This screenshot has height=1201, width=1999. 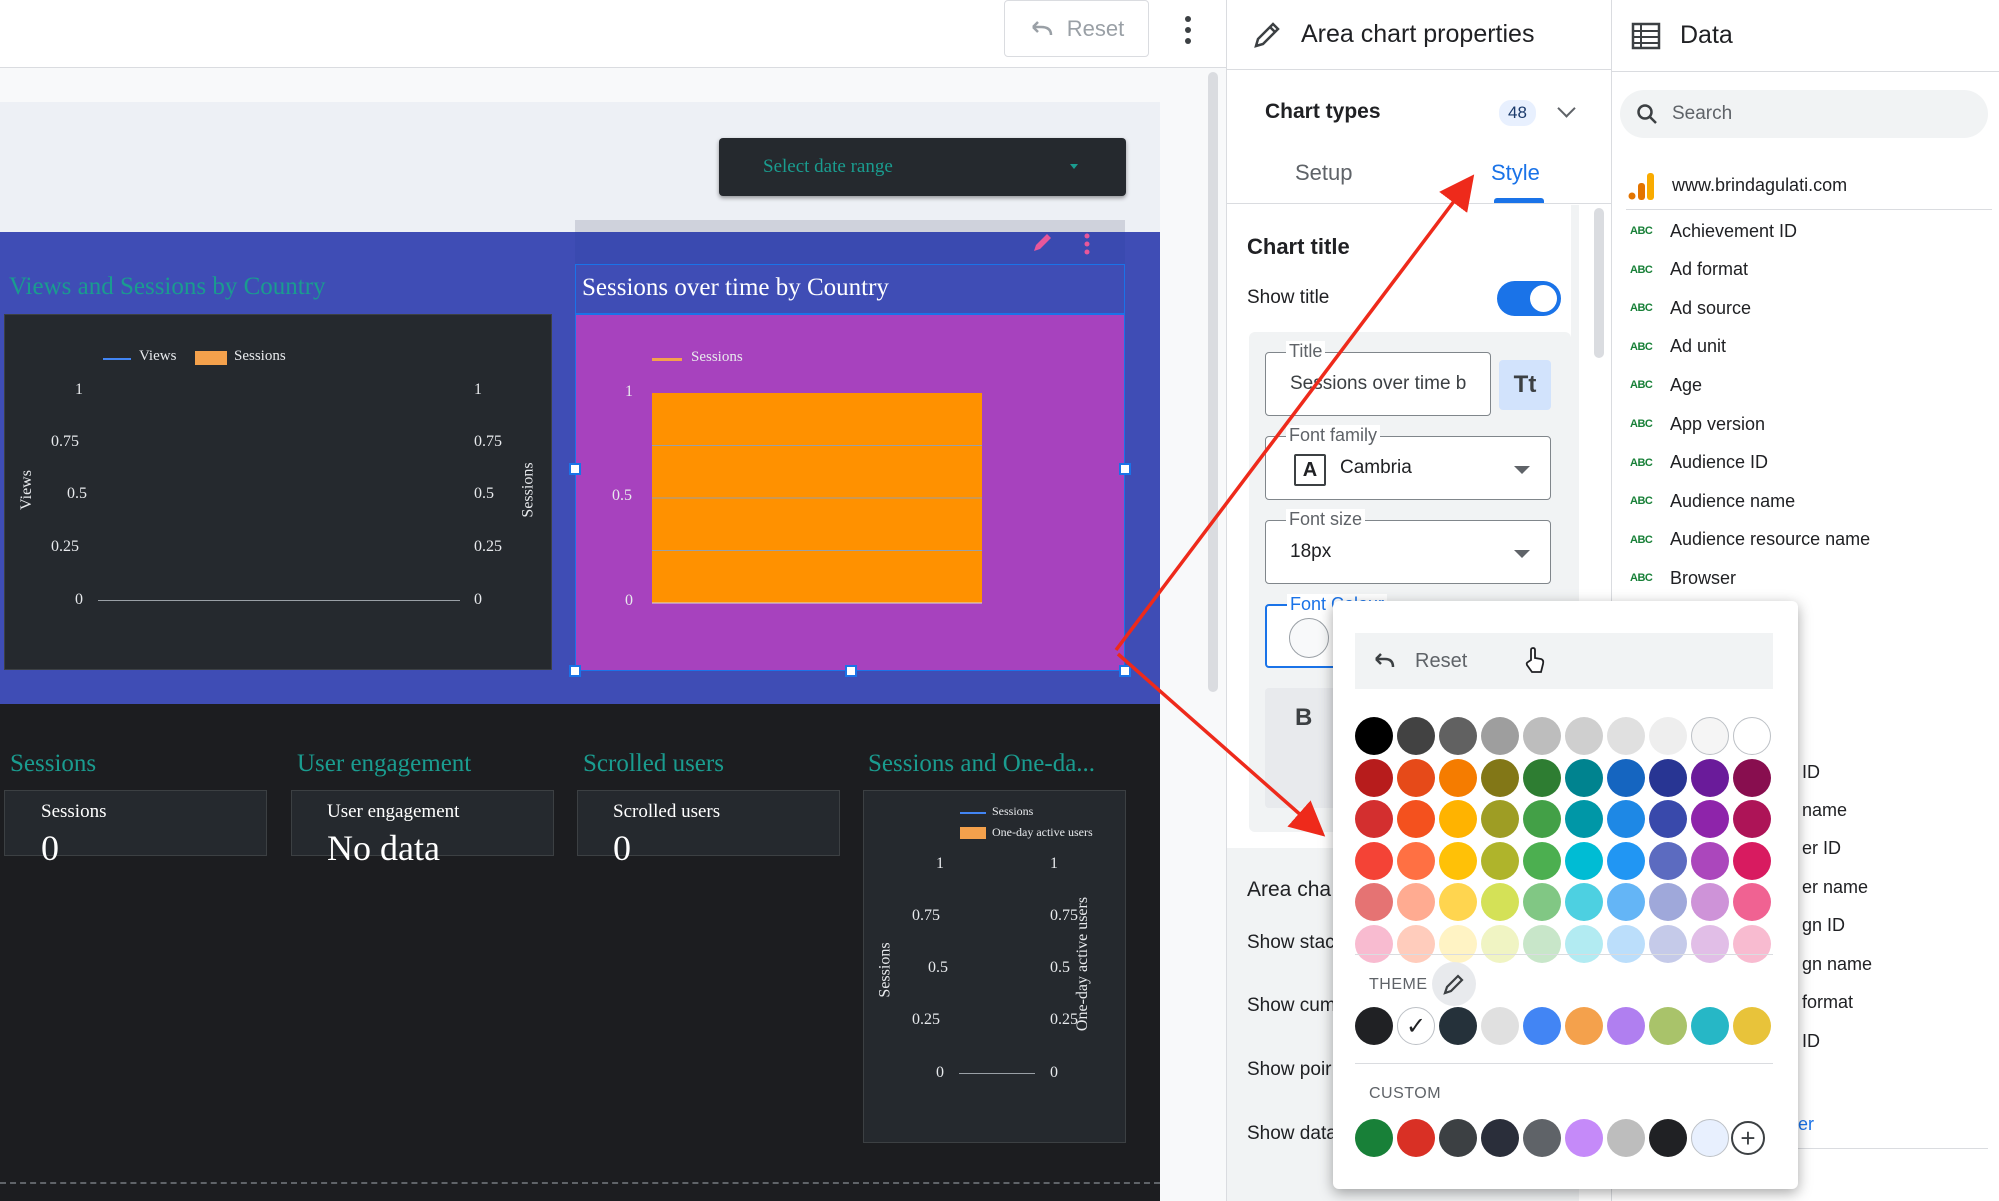 What do you see at coordinates (1076, 28) in the screenshot?
I see `reset-button: Reset` at bounding box center [1076, 28].